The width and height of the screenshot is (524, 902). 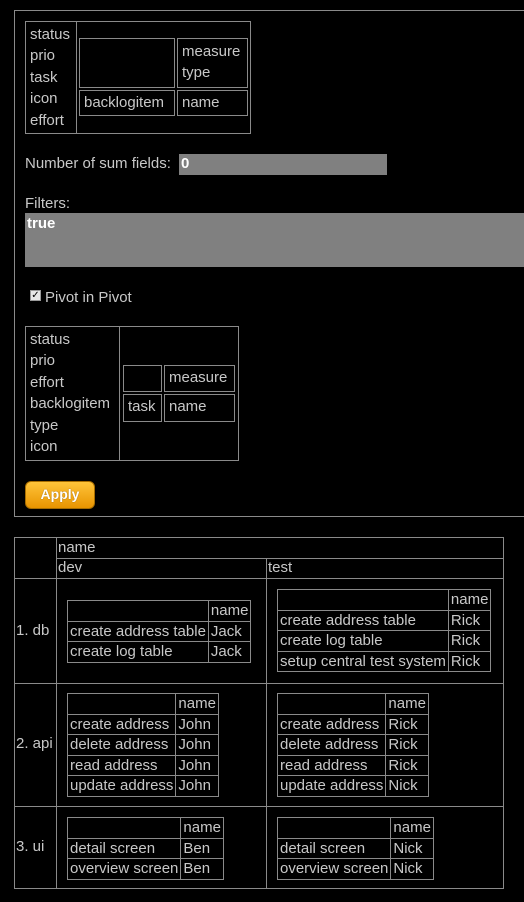 I want to click on table-row: detail screen Nick, so click(x=355, y=848).